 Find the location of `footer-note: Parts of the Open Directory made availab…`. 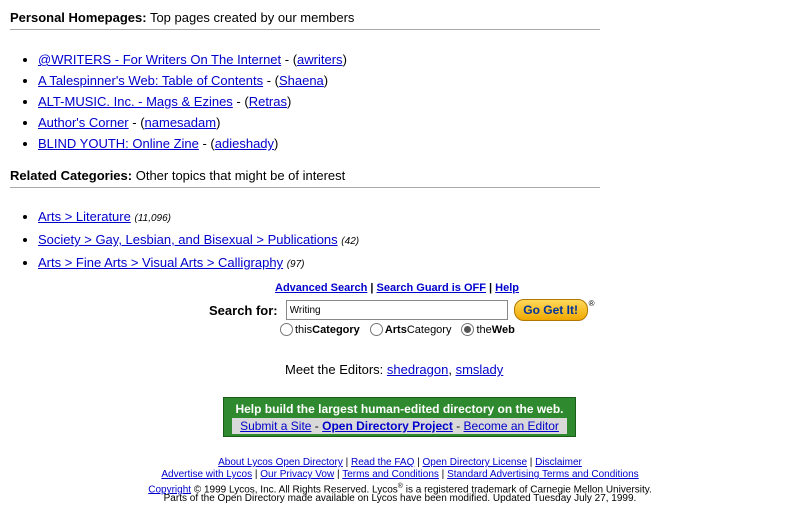

footer-note: Parts of the Open Directory made availab… is located at coordinates (400, 498).